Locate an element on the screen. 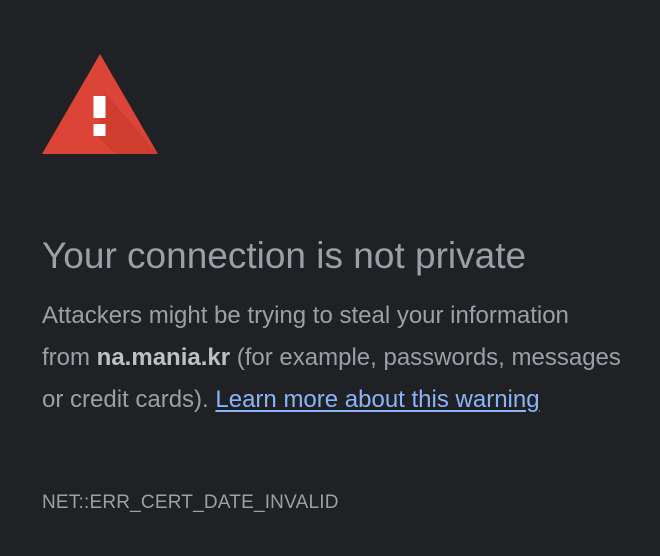 Image resolution: width=660 pixels, height=556 pixels. warning-triangle-icon is located at coordinates (100, 104).